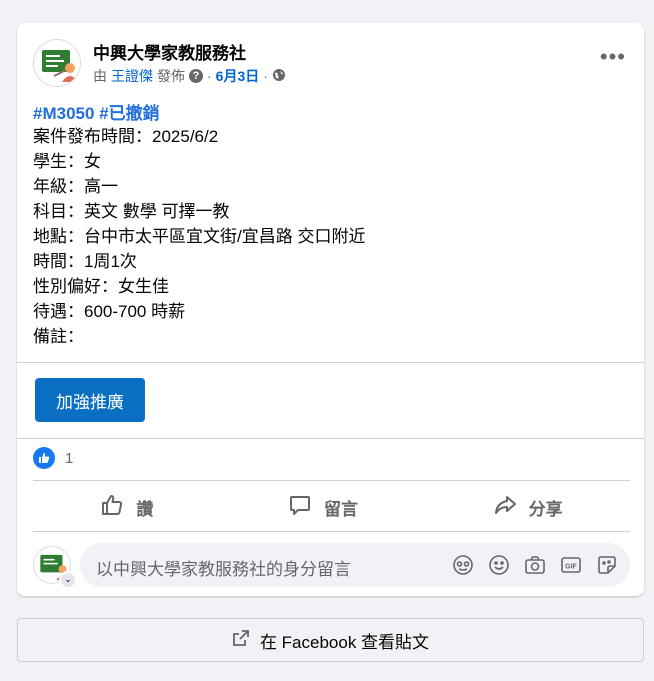 The height and width of the screenshot is (681, 654). I want to click on comment-tools: GIF, so click(535, 565).